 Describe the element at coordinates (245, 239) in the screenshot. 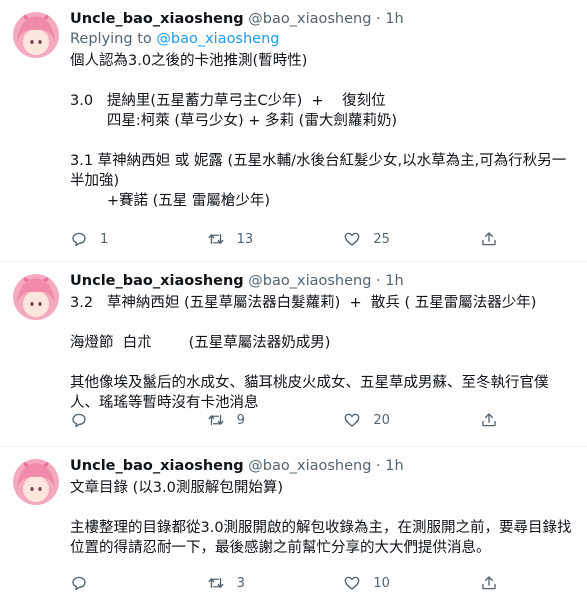

I see `retweet-count: 13` at that location.